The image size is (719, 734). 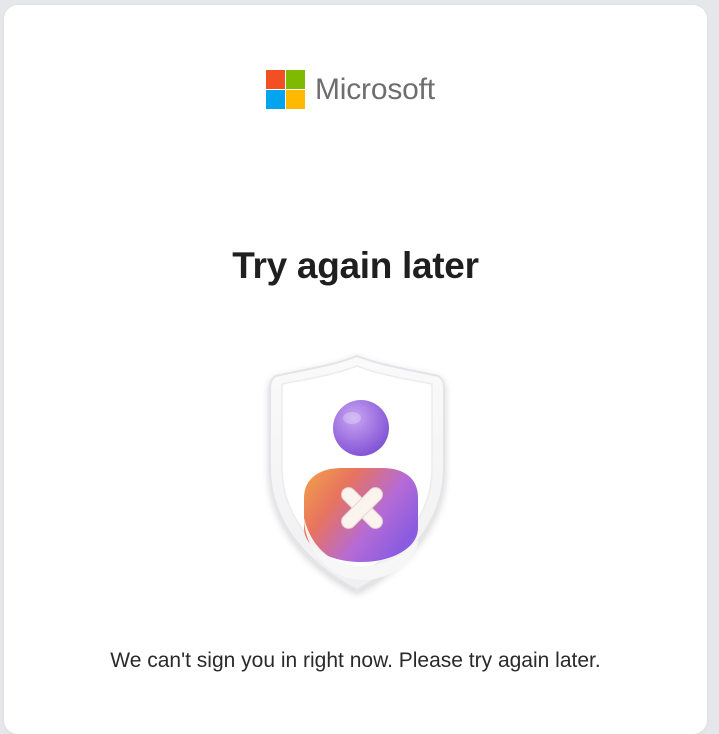 What do you see at coordinates (295, 99) in the screenshot?
I see `logo-square-yellow` at bounding box center [295, 99].